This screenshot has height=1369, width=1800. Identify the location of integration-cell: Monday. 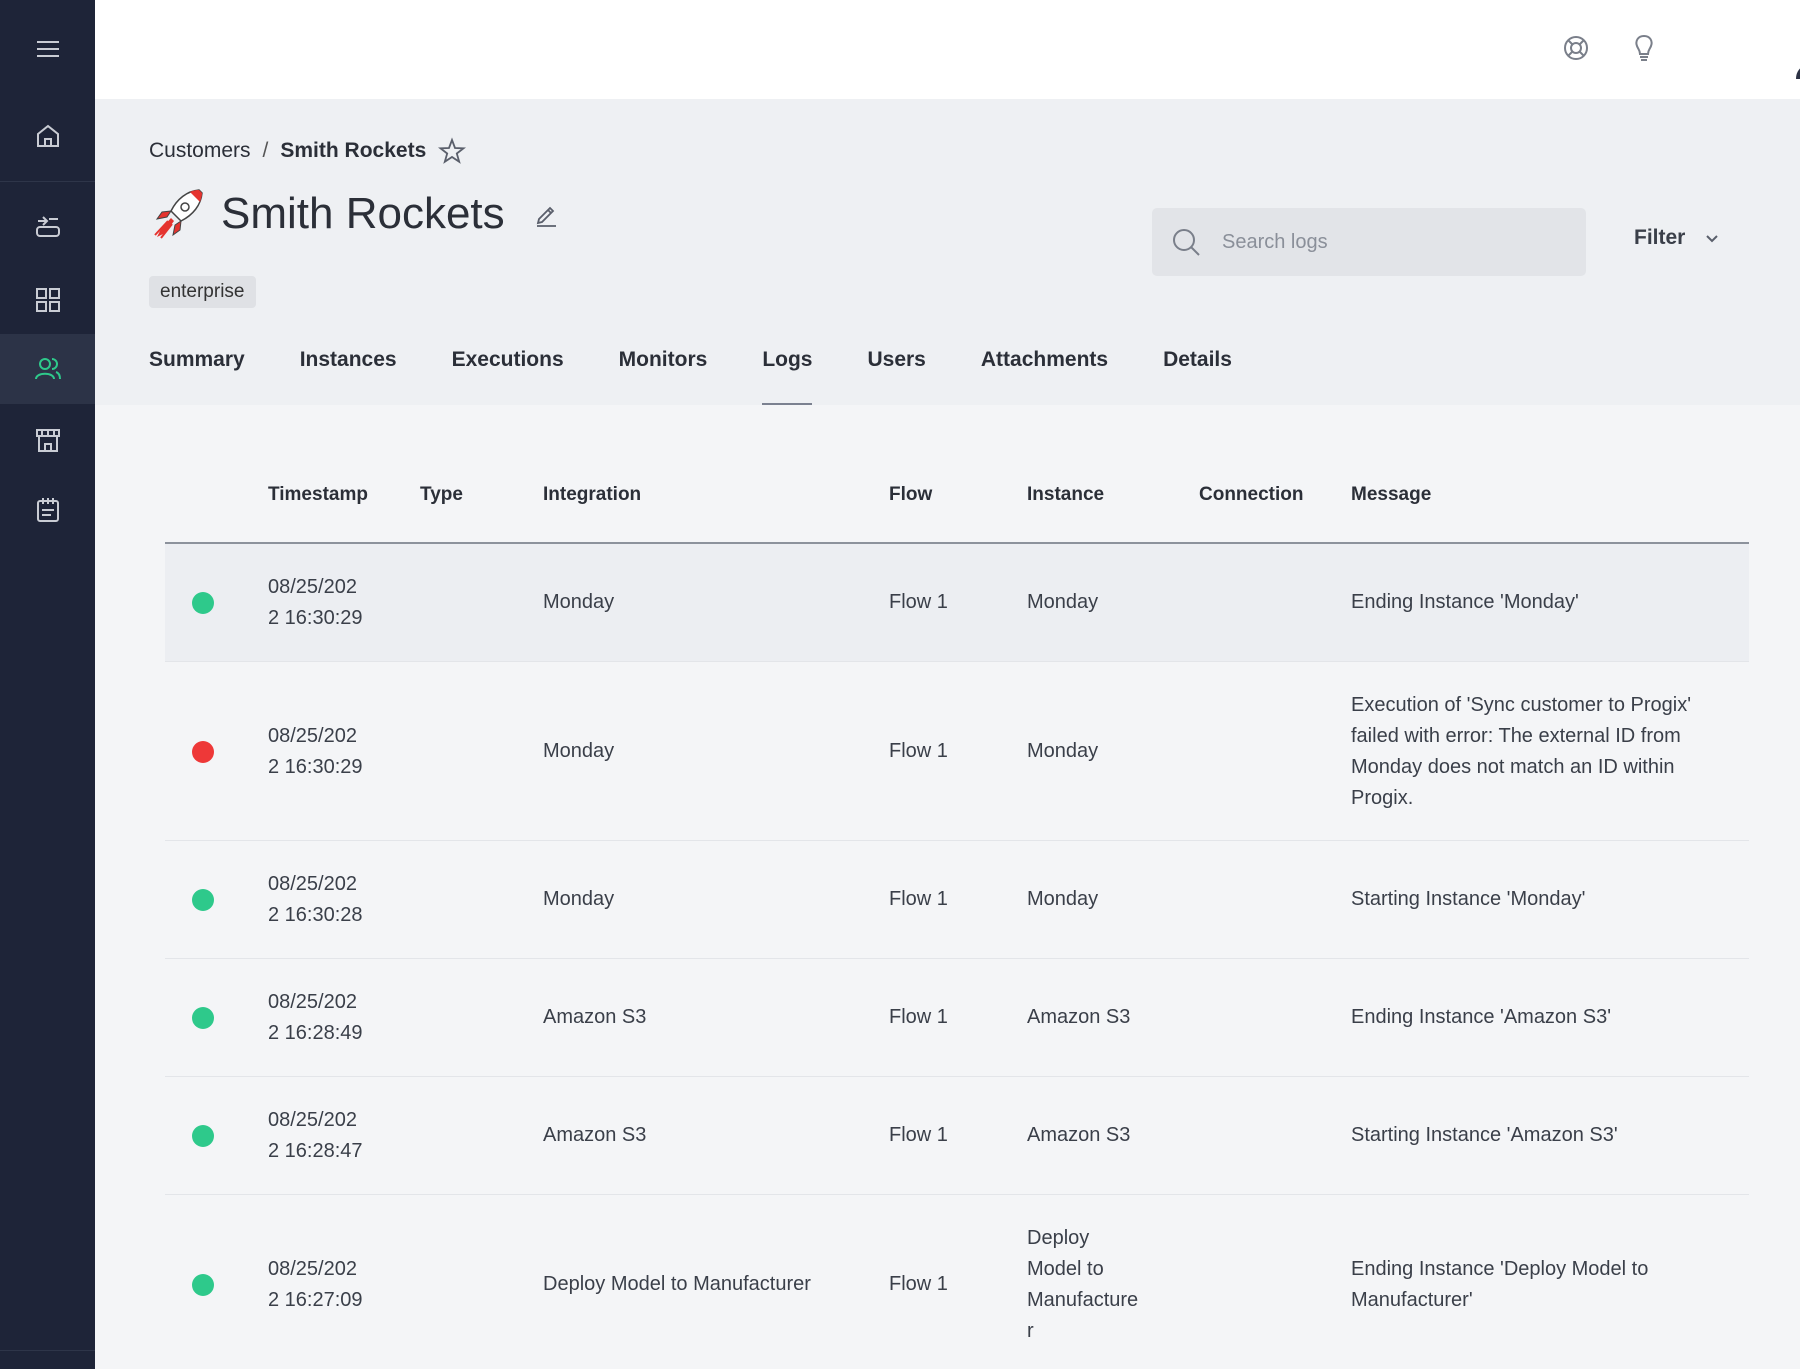
(579, 899).